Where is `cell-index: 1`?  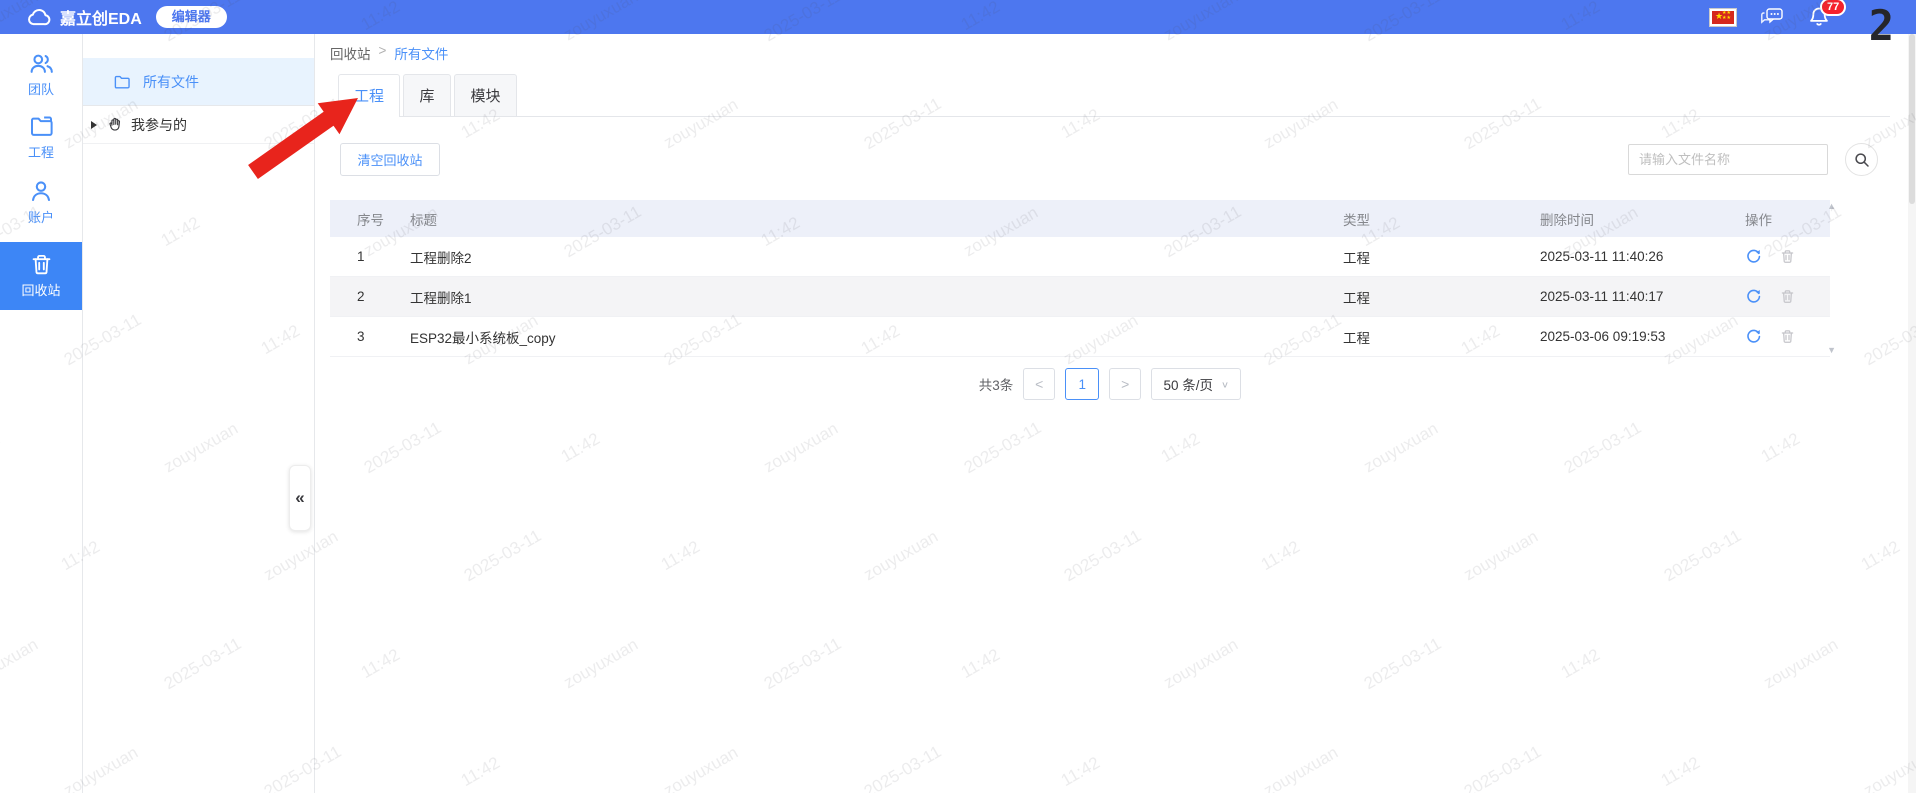
cell-index: 1 is located at coordinates (361, 256).